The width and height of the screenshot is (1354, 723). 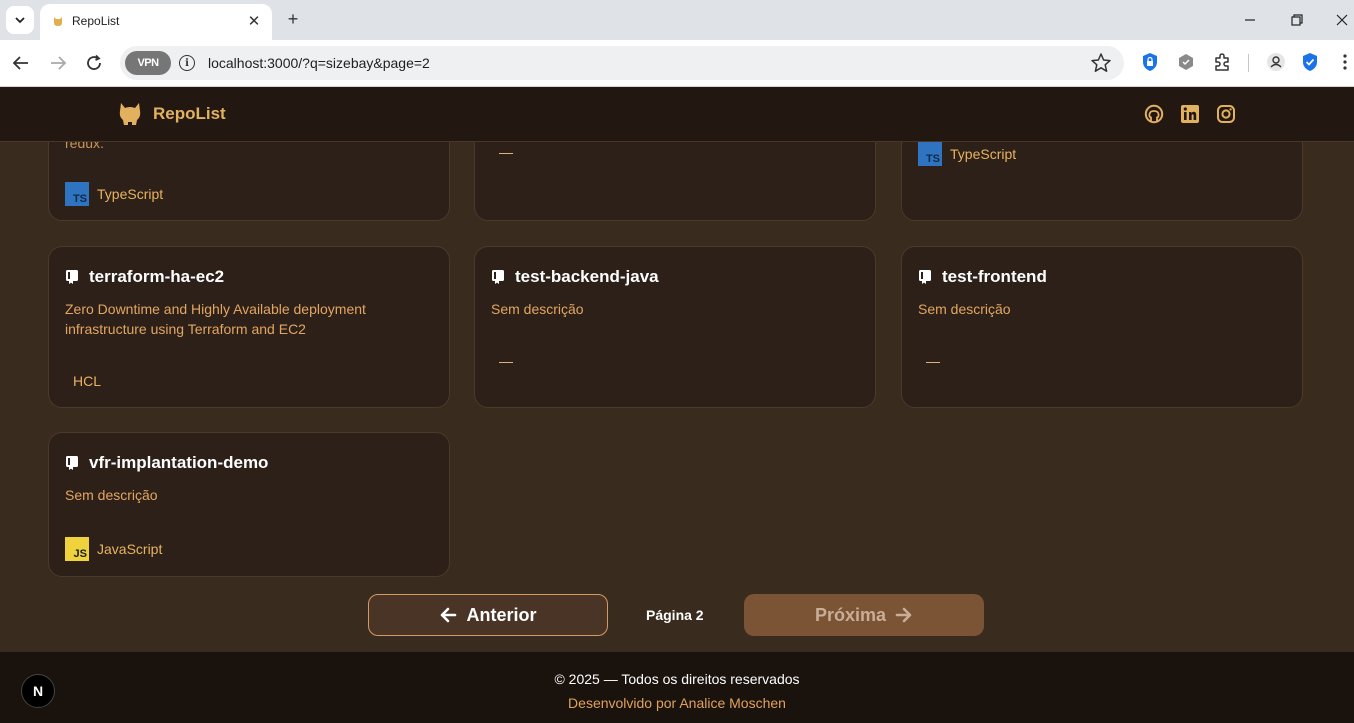 I want to click on nextjs-dev-tools-icon: N, so click(x=38, y=691).